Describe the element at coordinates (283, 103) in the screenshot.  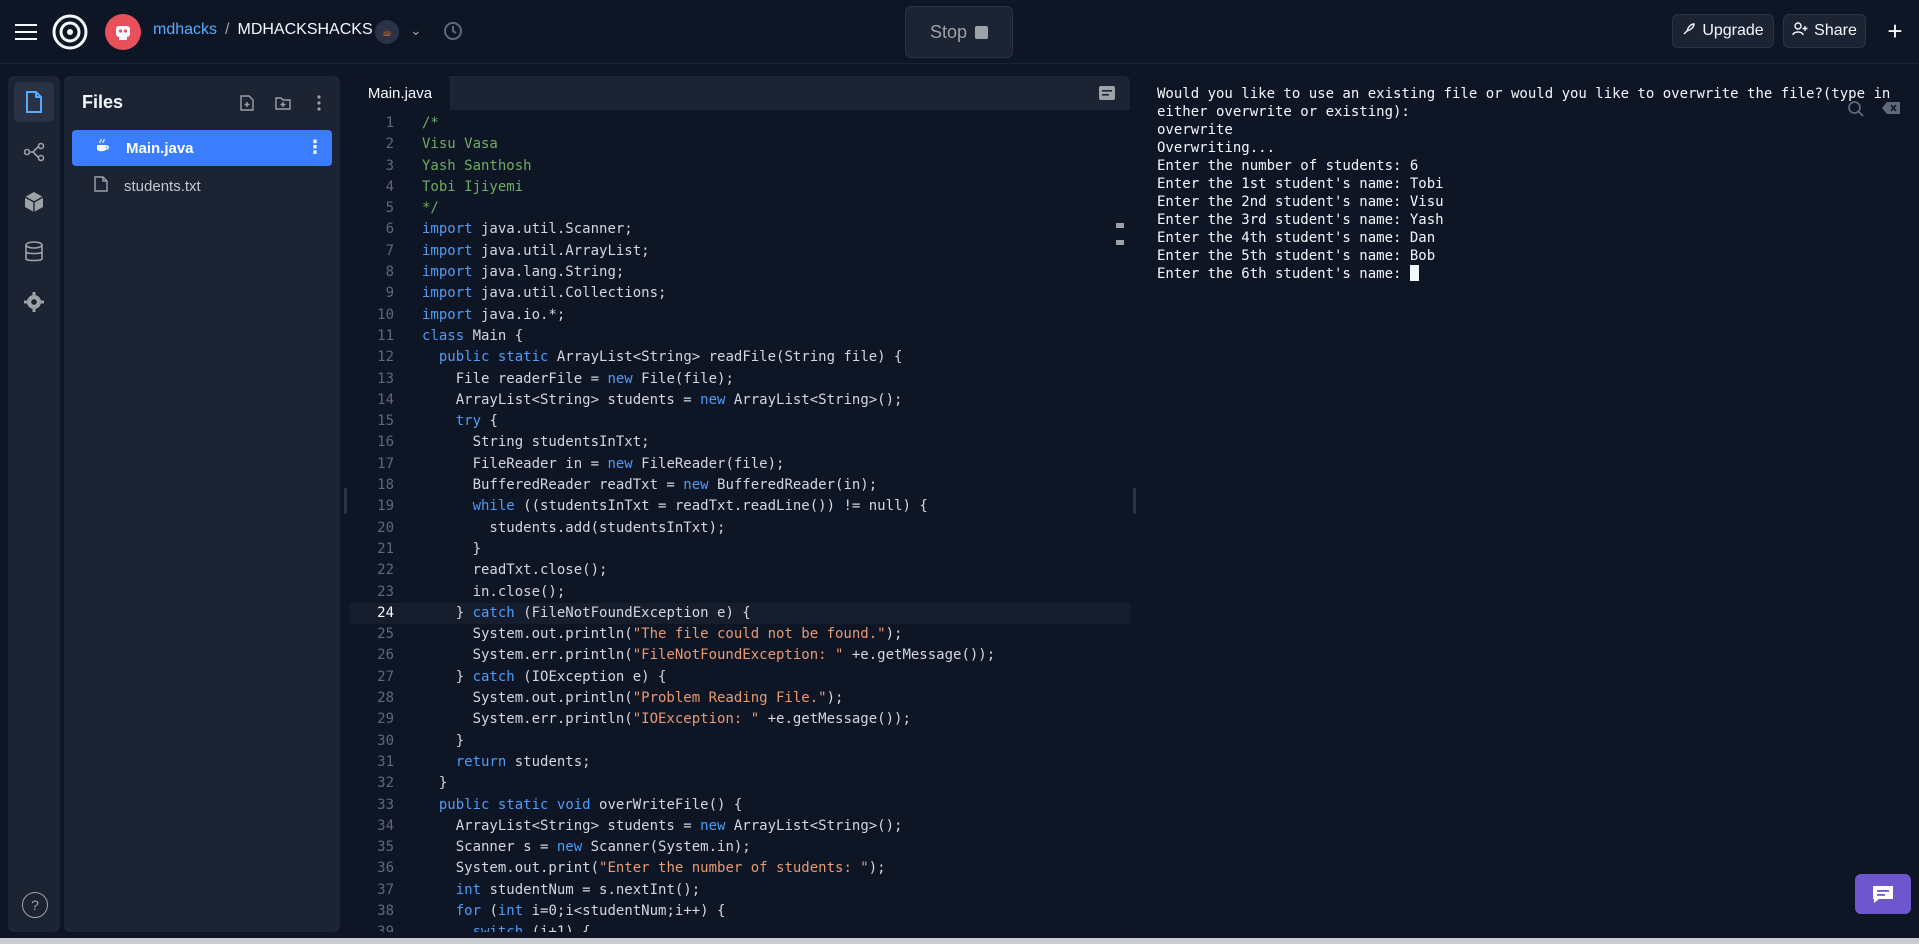
I see `new-folder-icon` at that location.